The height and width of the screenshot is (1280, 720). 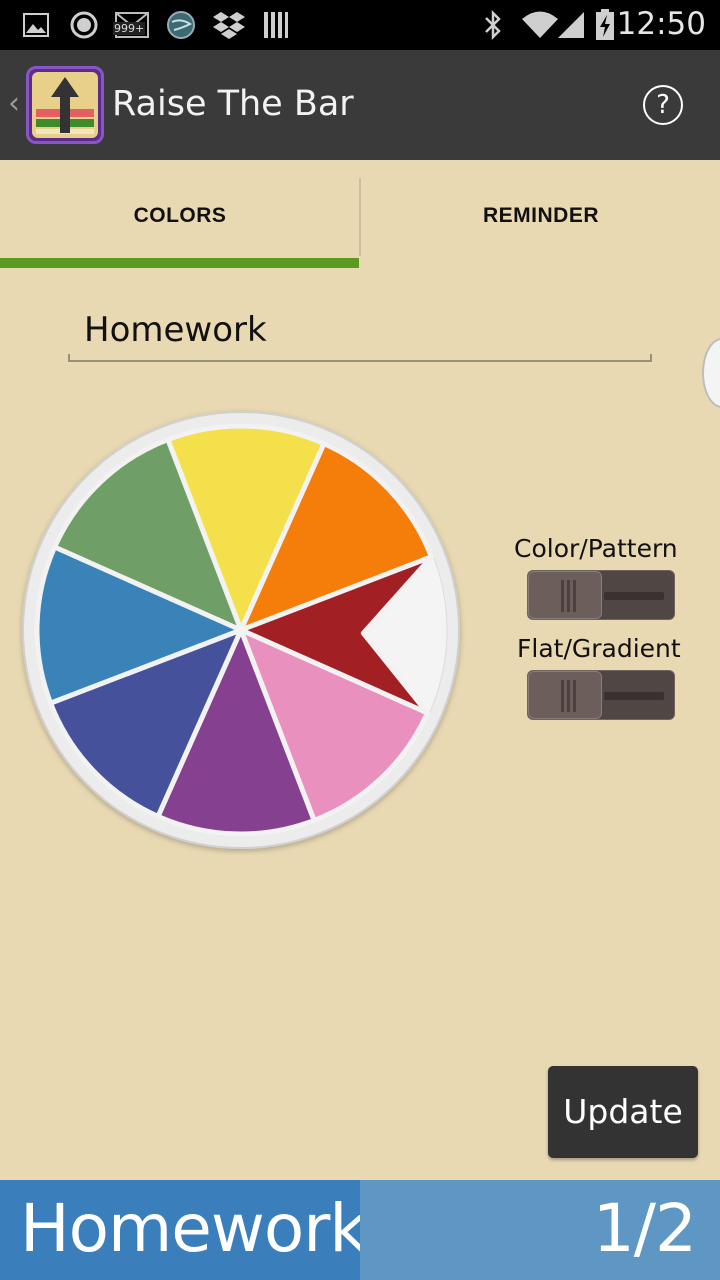 I want to click on back-chevron-icon: ‹, so click(x=14, y=103).